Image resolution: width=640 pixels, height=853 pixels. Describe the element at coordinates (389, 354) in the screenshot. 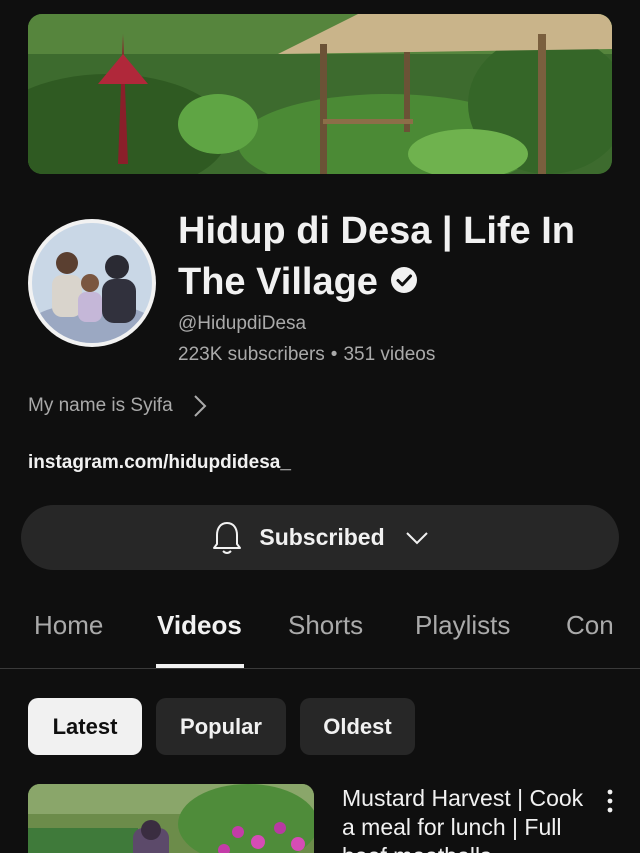

I see `video-count: 351 videos` at that location.